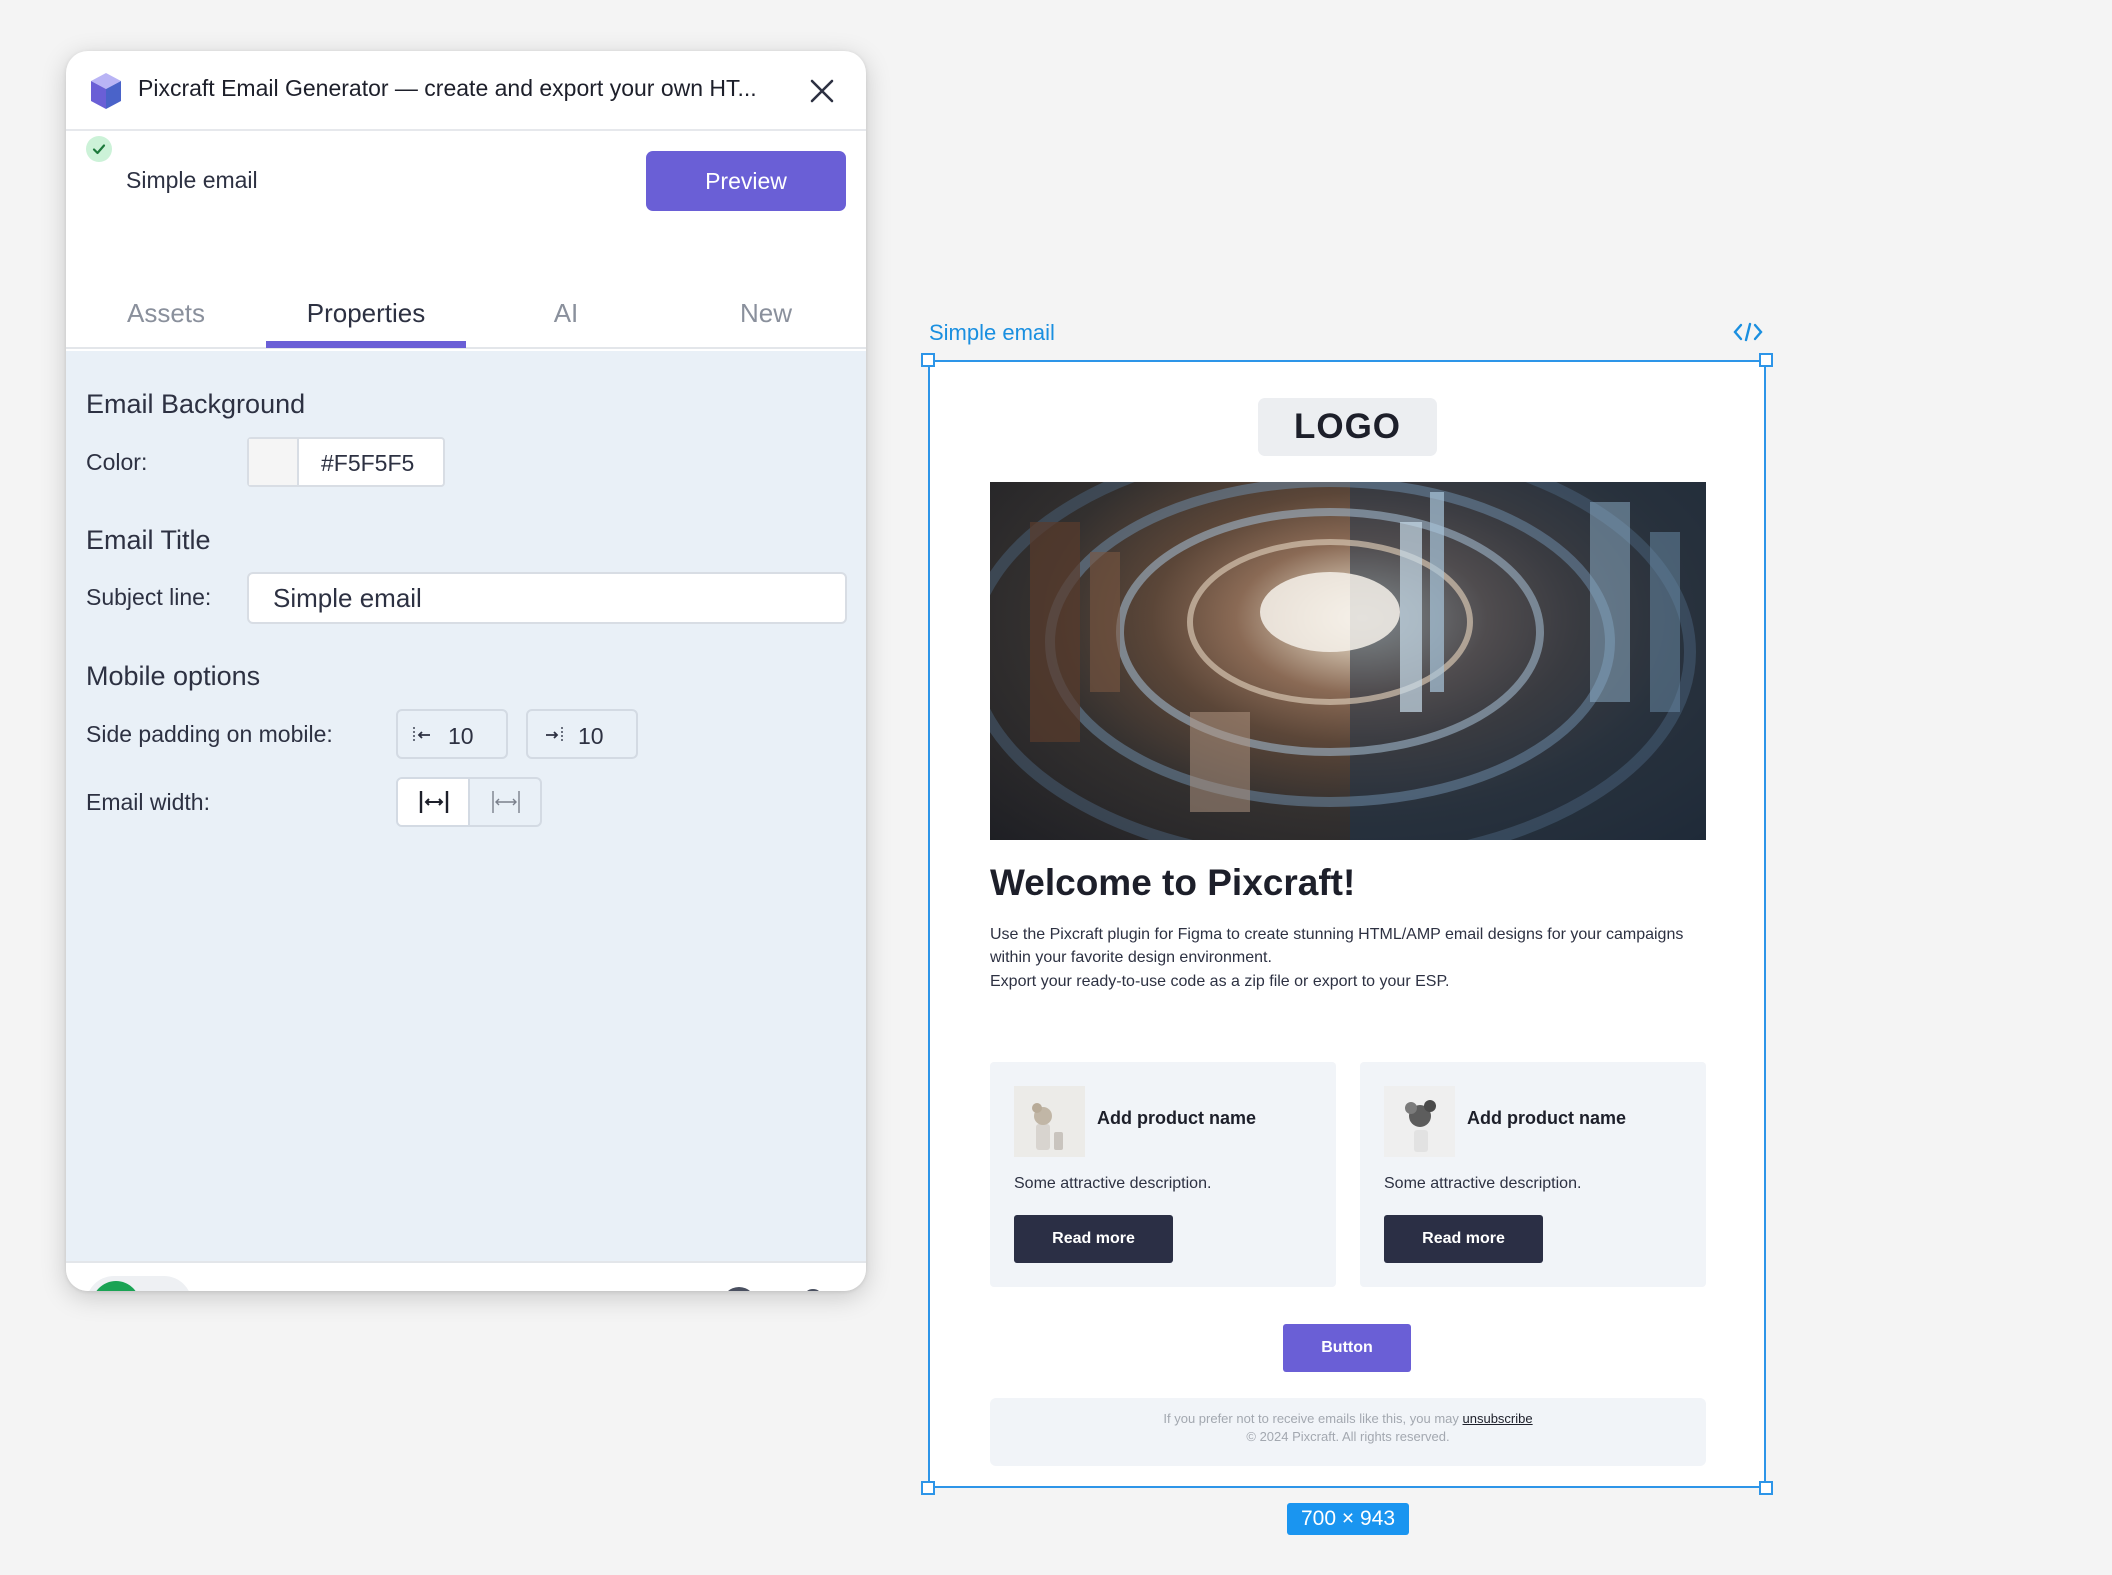 The height and width of the screenshot is (1575, 2112). I want to click on fixed-width-icon, so click(434, 802).